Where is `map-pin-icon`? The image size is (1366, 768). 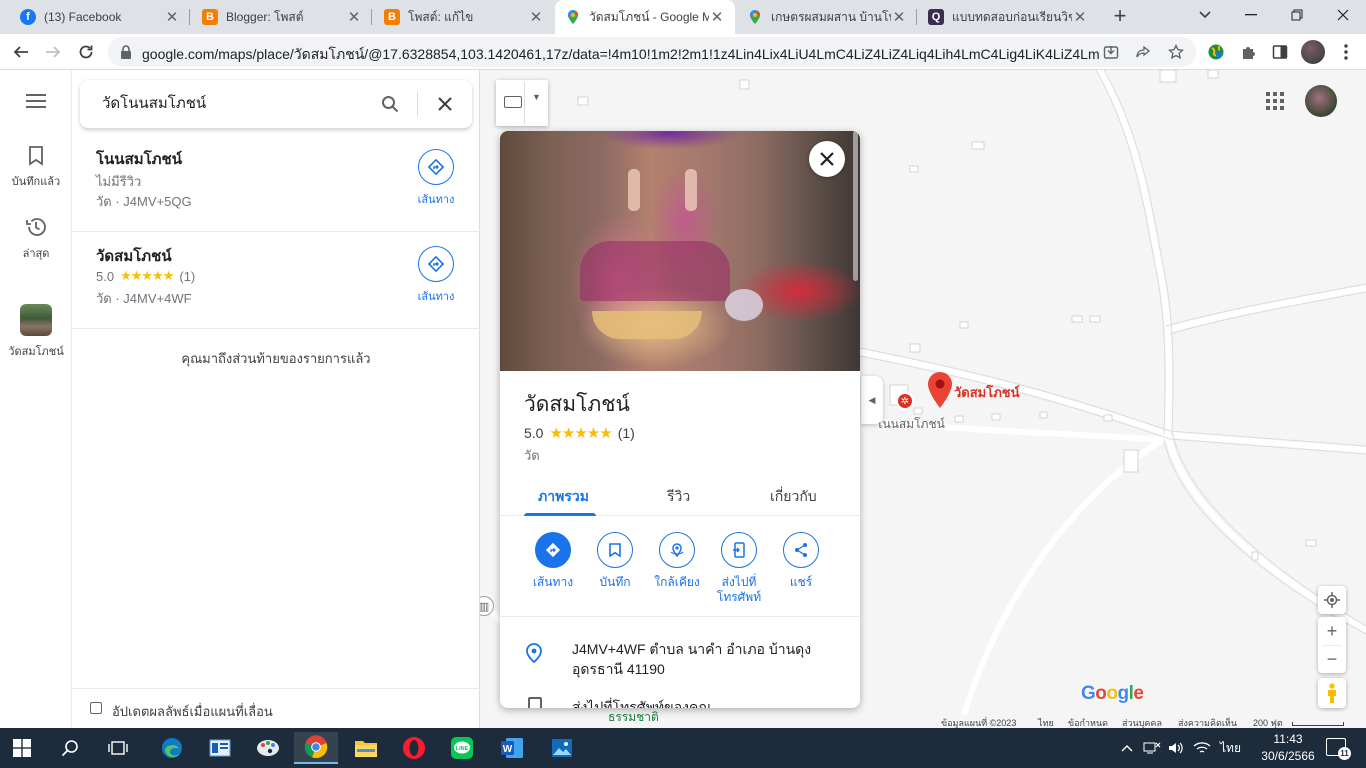 map-pin-icon is located at coordinates (940, 391).